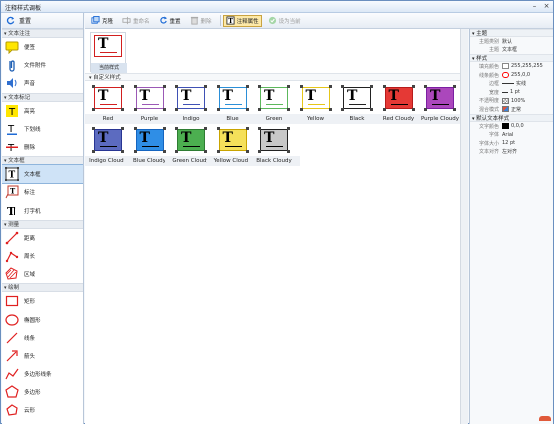 This screenshot has height=424, width=554. Describe the element at coordinates (30, 84) in the screenshot. I see `annotation-type-label: 声音` at that location.